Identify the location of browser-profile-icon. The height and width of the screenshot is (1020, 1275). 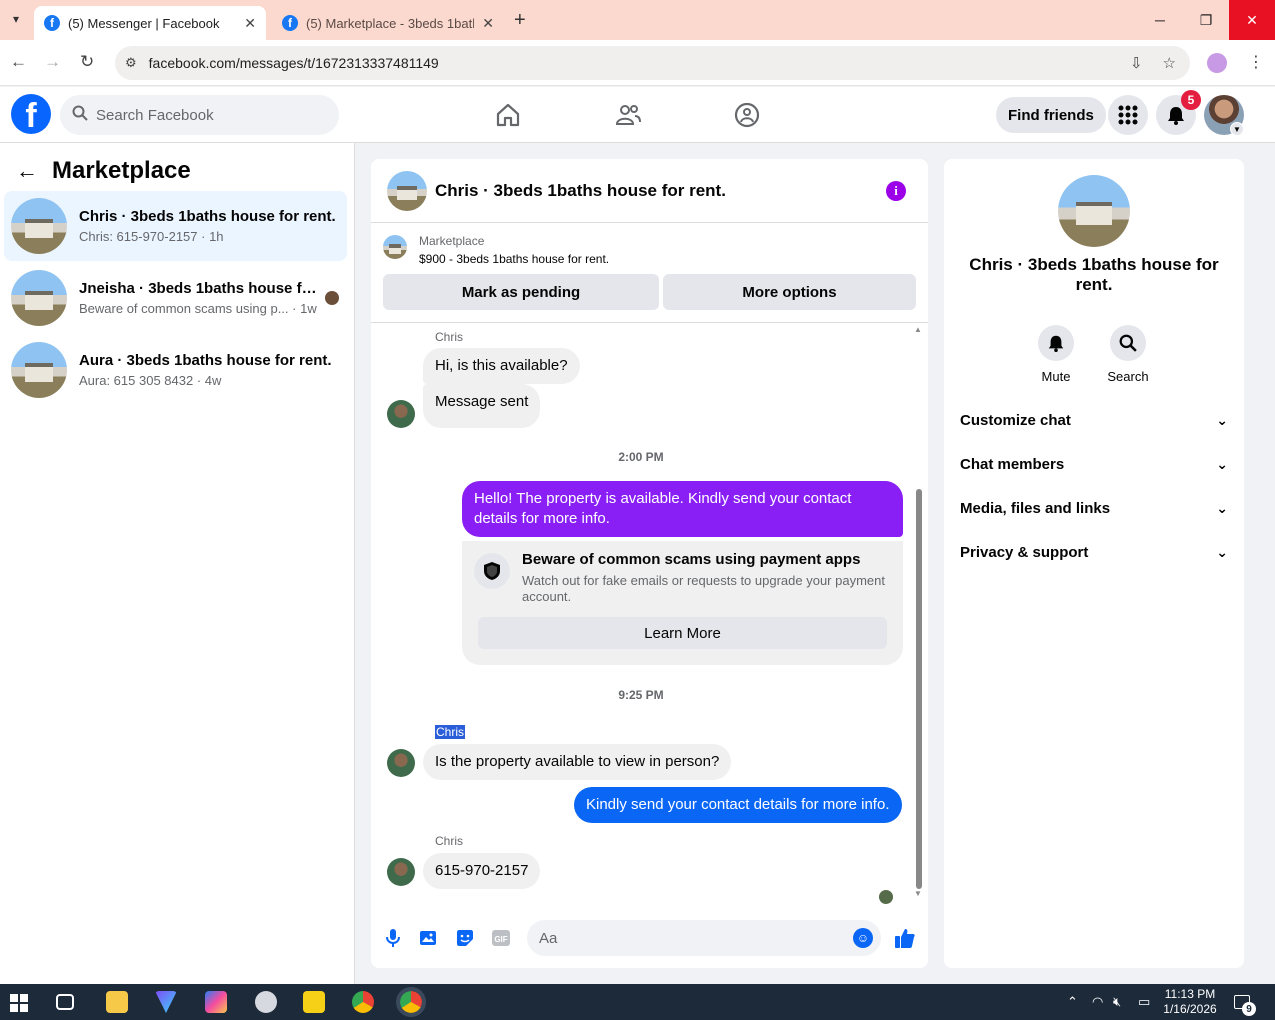
(1217, 63).